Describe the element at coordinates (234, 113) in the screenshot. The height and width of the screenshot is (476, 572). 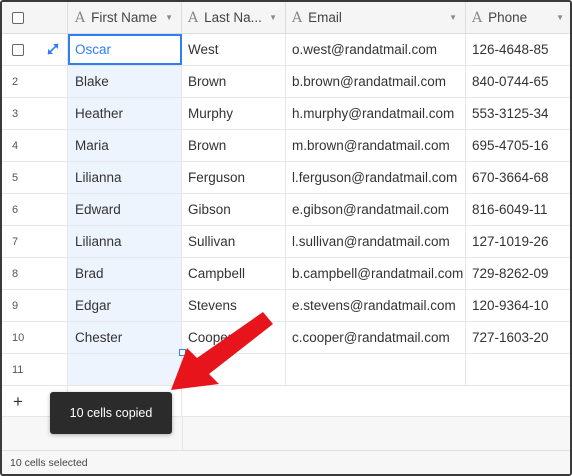
I see `cell-last-name: Murphy` at that location.